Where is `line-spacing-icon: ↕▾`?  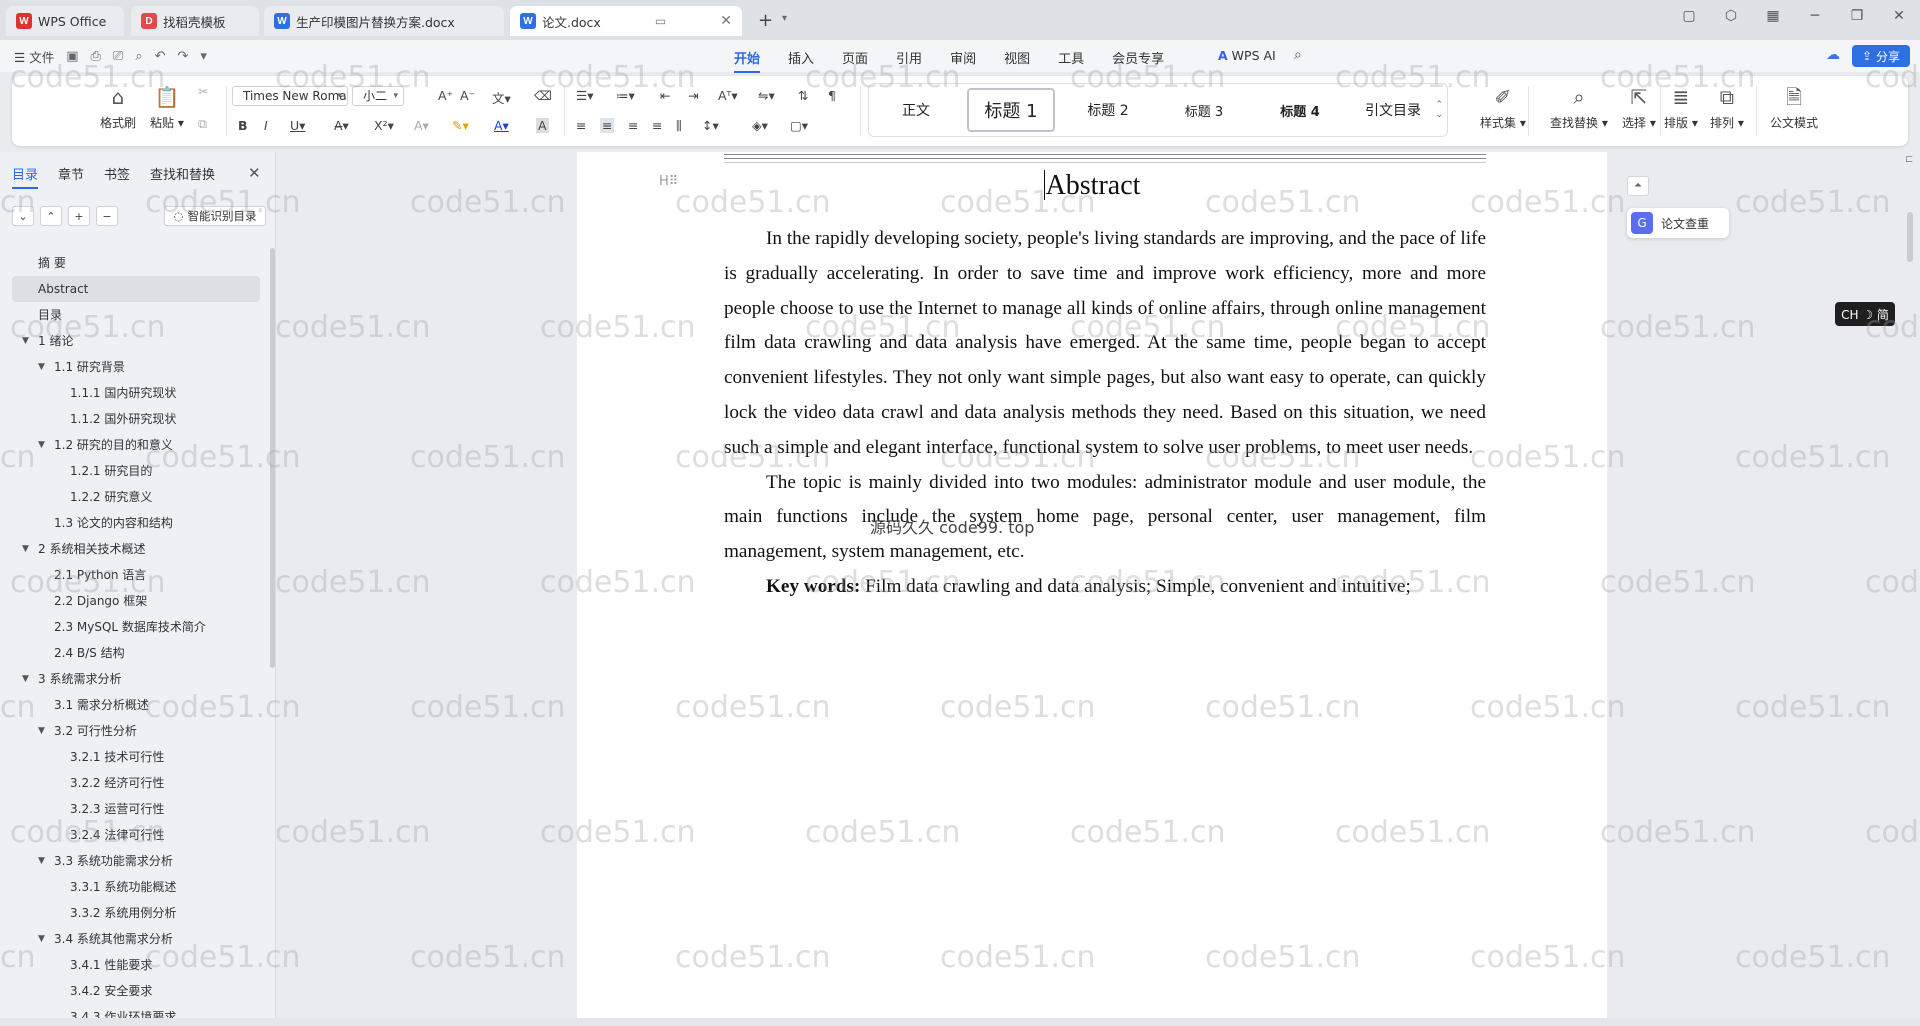
line-spacing-icon: ↕▾ is located at coordinates (710, 125).